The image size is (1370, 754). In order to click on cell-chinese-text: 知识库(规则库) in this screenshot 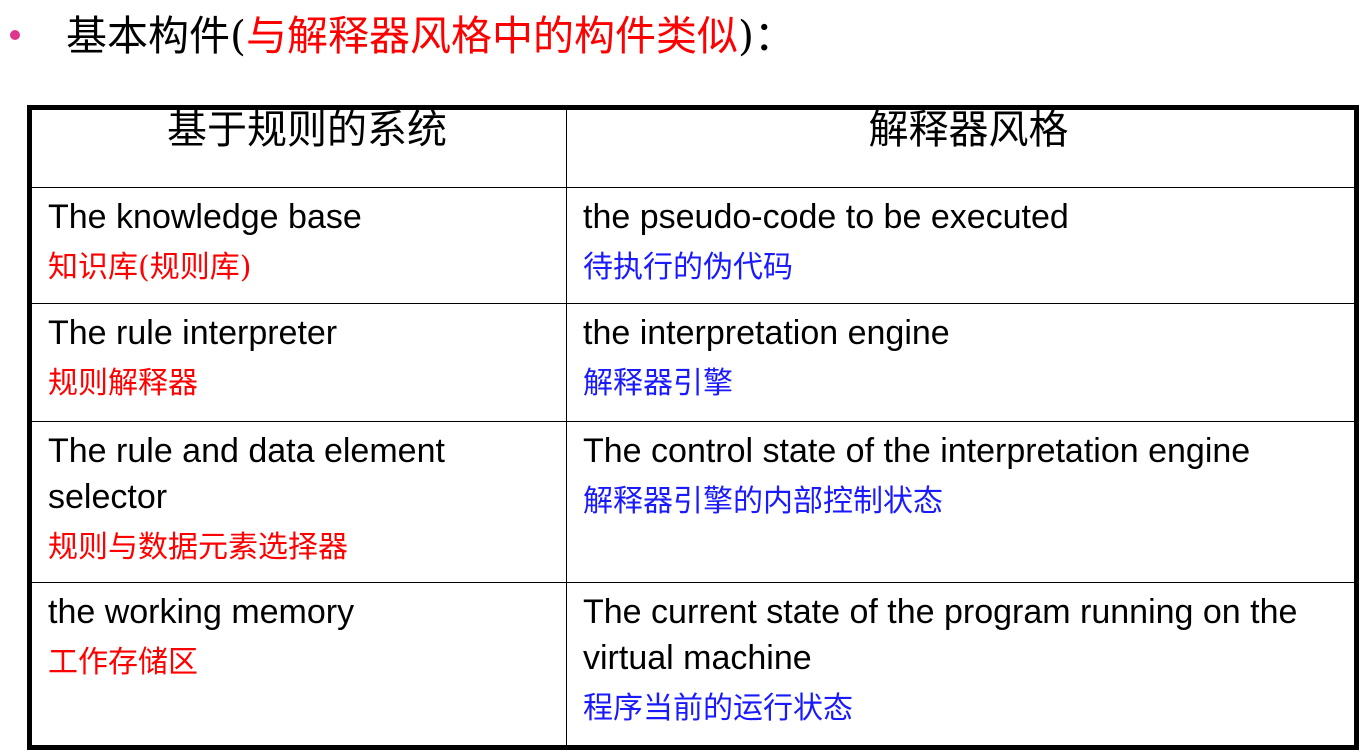, I will do `click(150, 267)`.